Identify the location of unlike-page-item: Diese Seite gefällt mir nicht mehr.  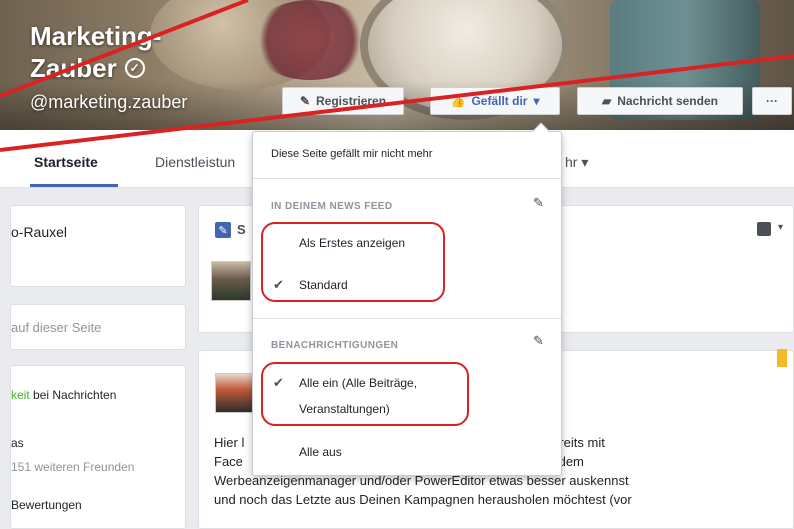
(351, 154).